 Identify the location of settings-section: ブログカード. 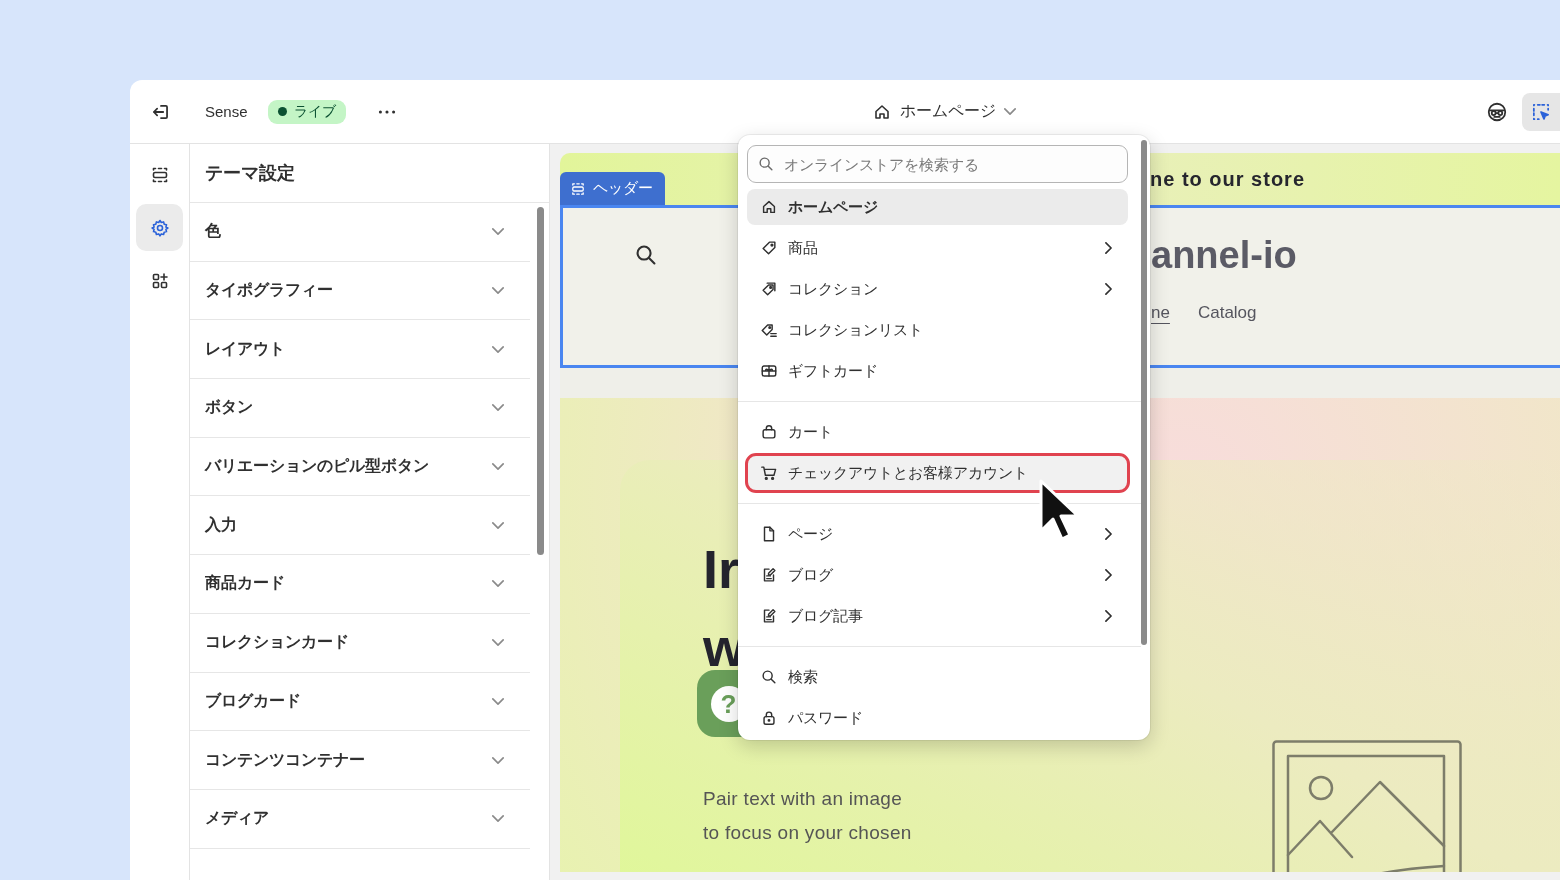
(360, 702).